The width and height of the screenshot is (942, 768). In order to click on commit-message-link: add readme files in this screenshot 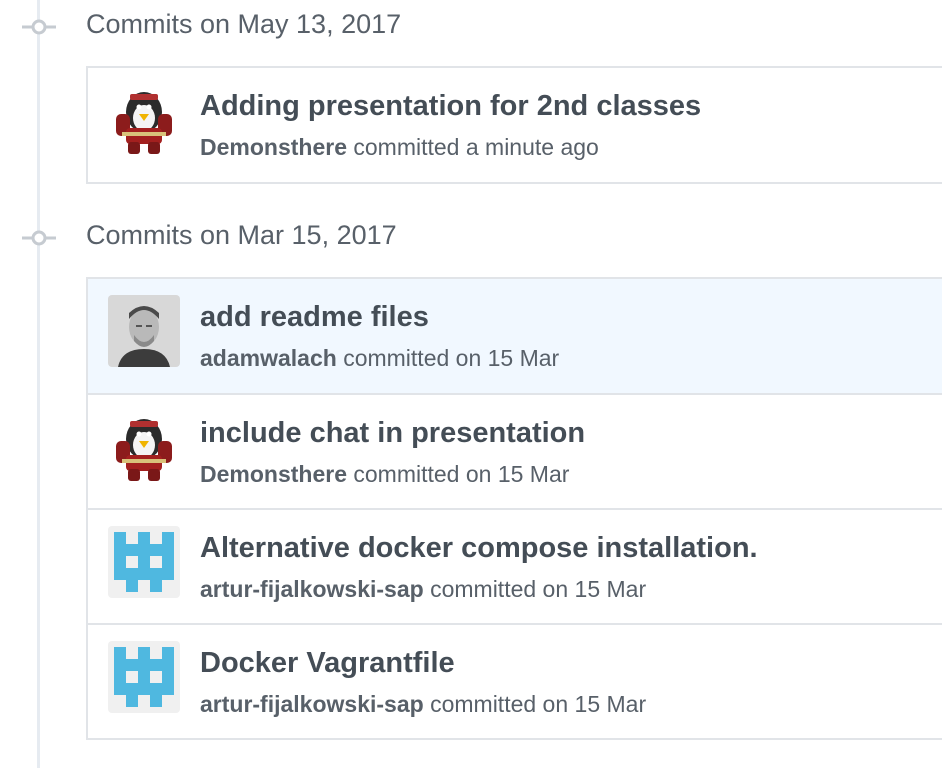, I will do `click(314, 317)`.